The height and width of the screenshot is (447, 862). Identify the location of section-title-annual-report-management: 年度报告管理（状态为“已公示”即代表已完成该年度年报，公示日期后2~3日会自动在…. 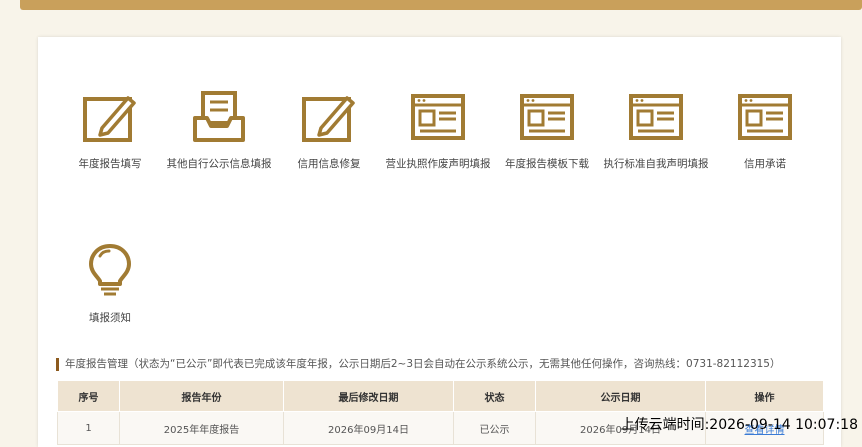
(418, 364).